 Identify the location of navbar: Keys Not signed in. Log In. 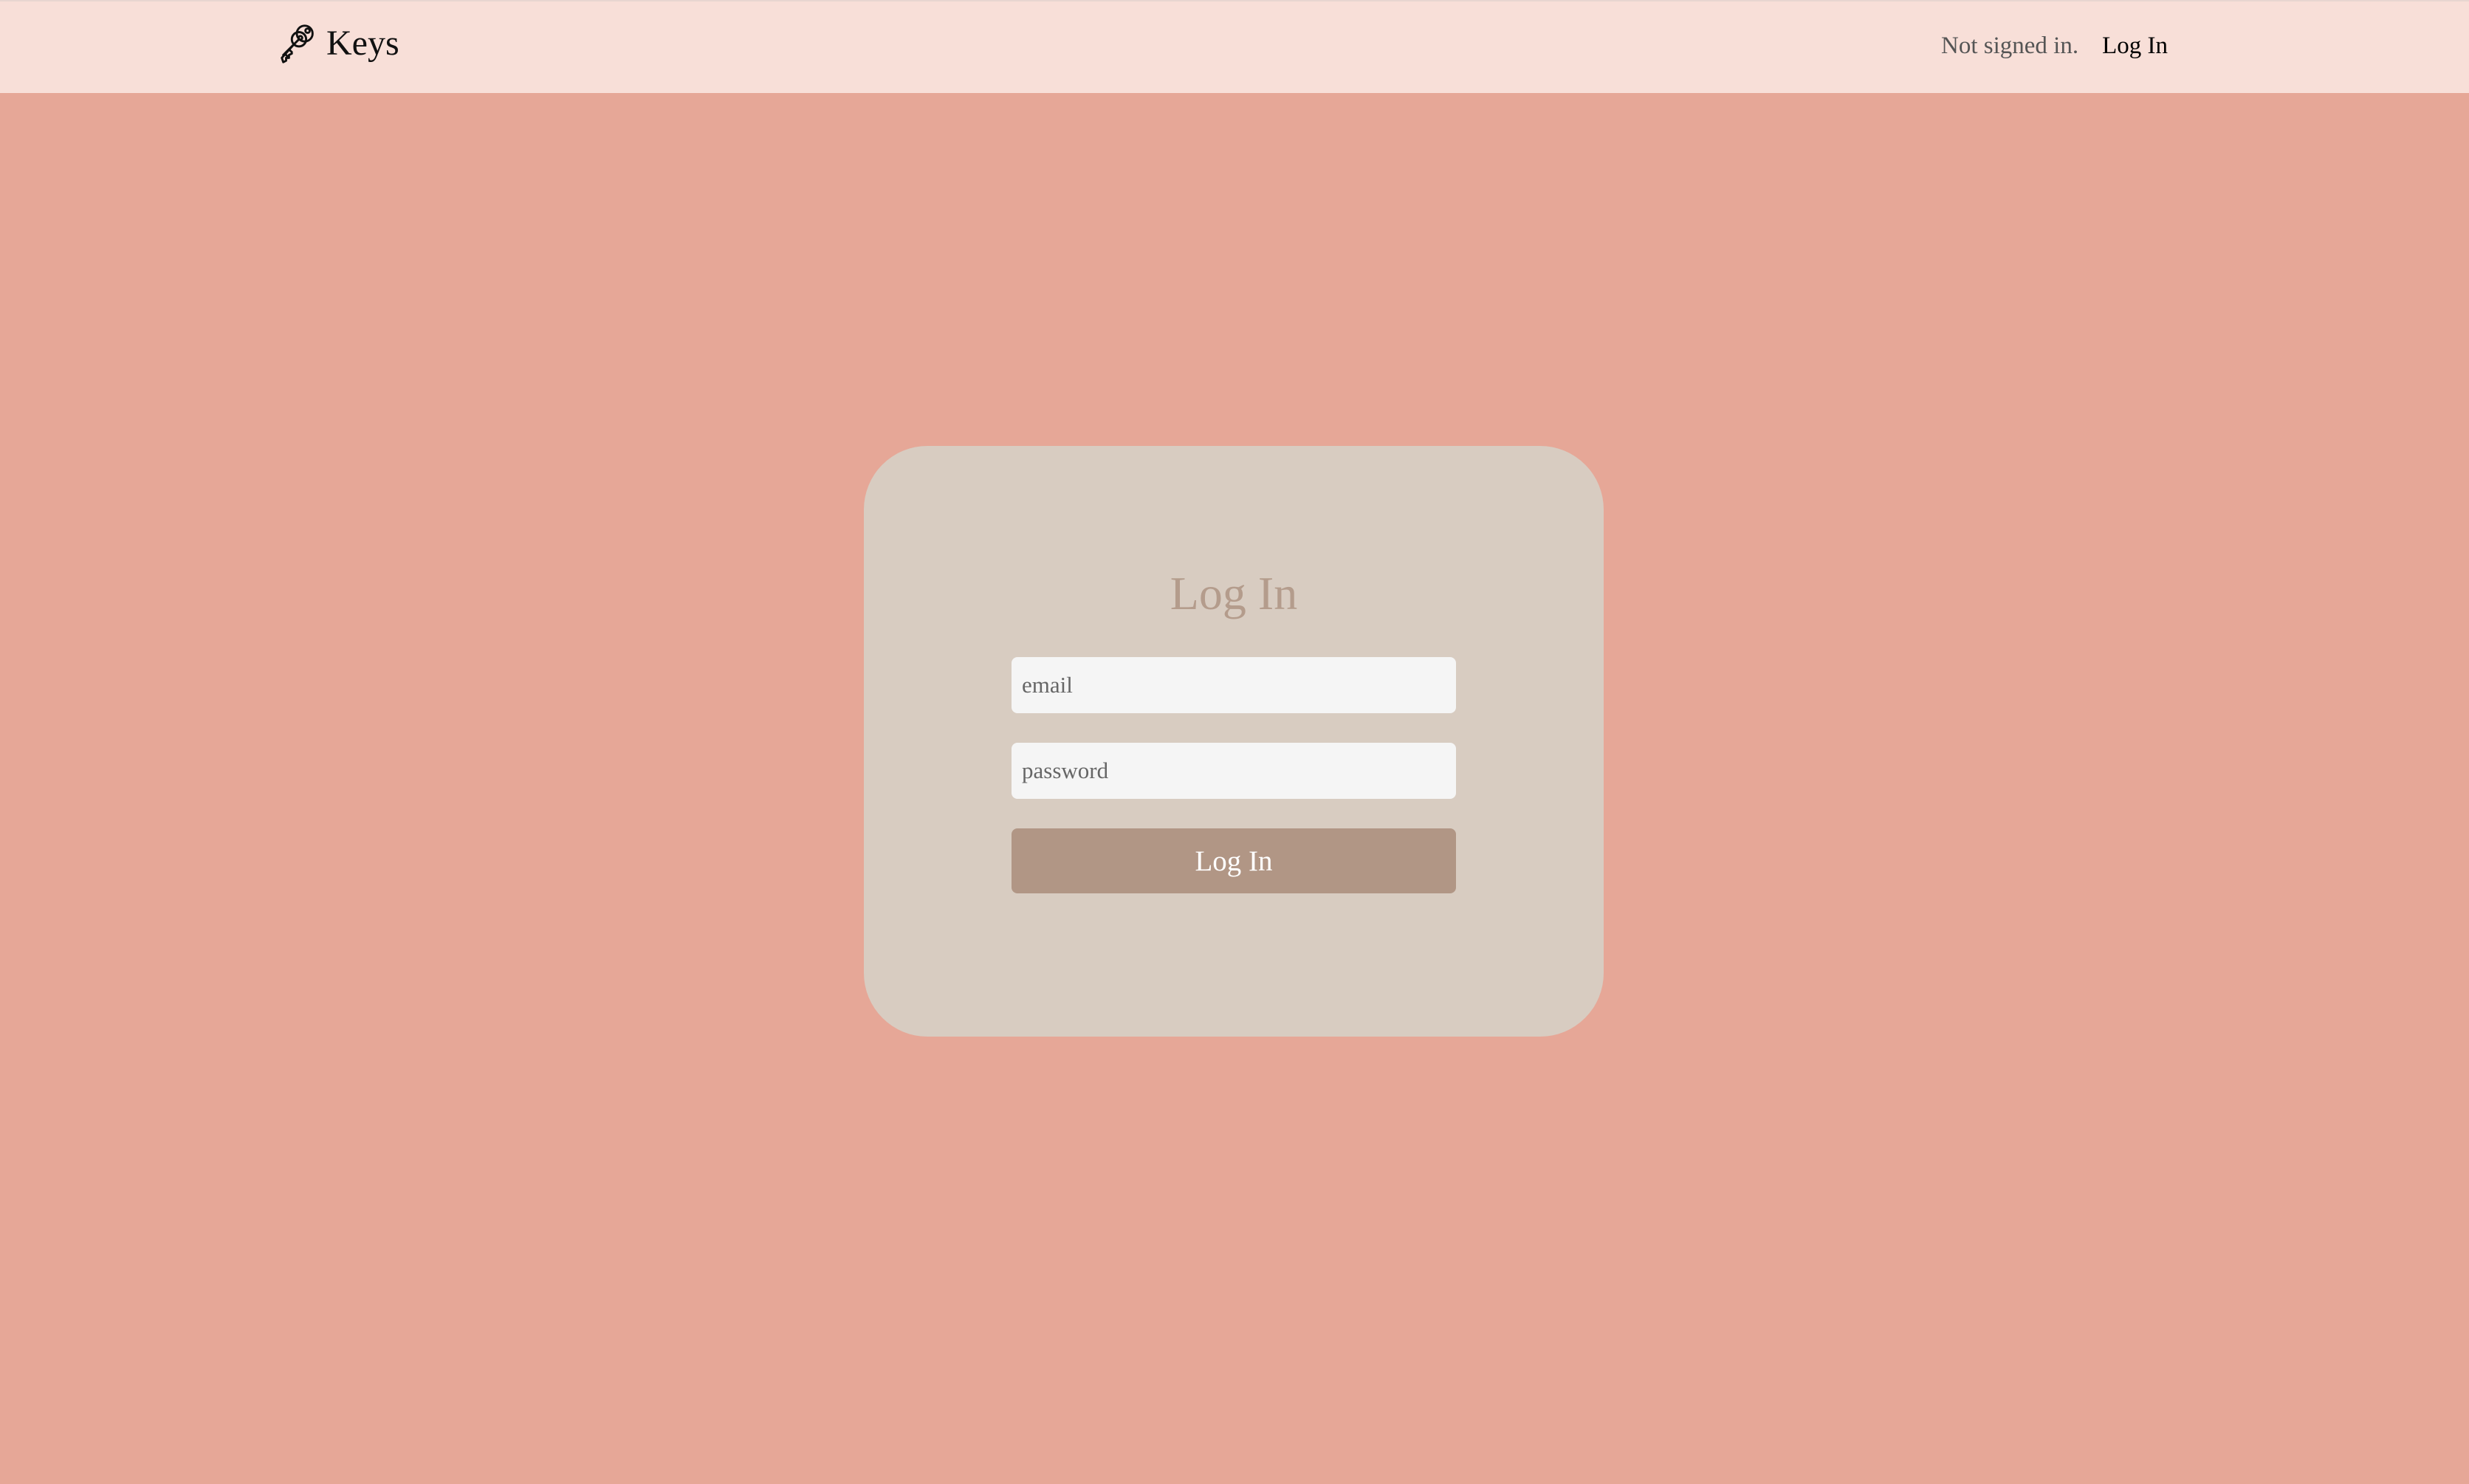
(1234, 46).